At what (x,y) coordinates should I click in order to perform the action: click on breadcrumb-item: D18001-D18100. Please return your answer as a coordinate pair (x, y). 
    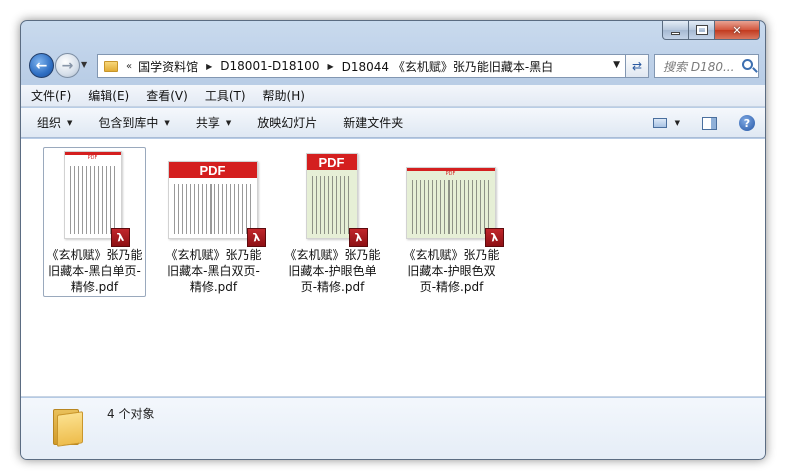
    Looking at the image, I should click on (269, 66).